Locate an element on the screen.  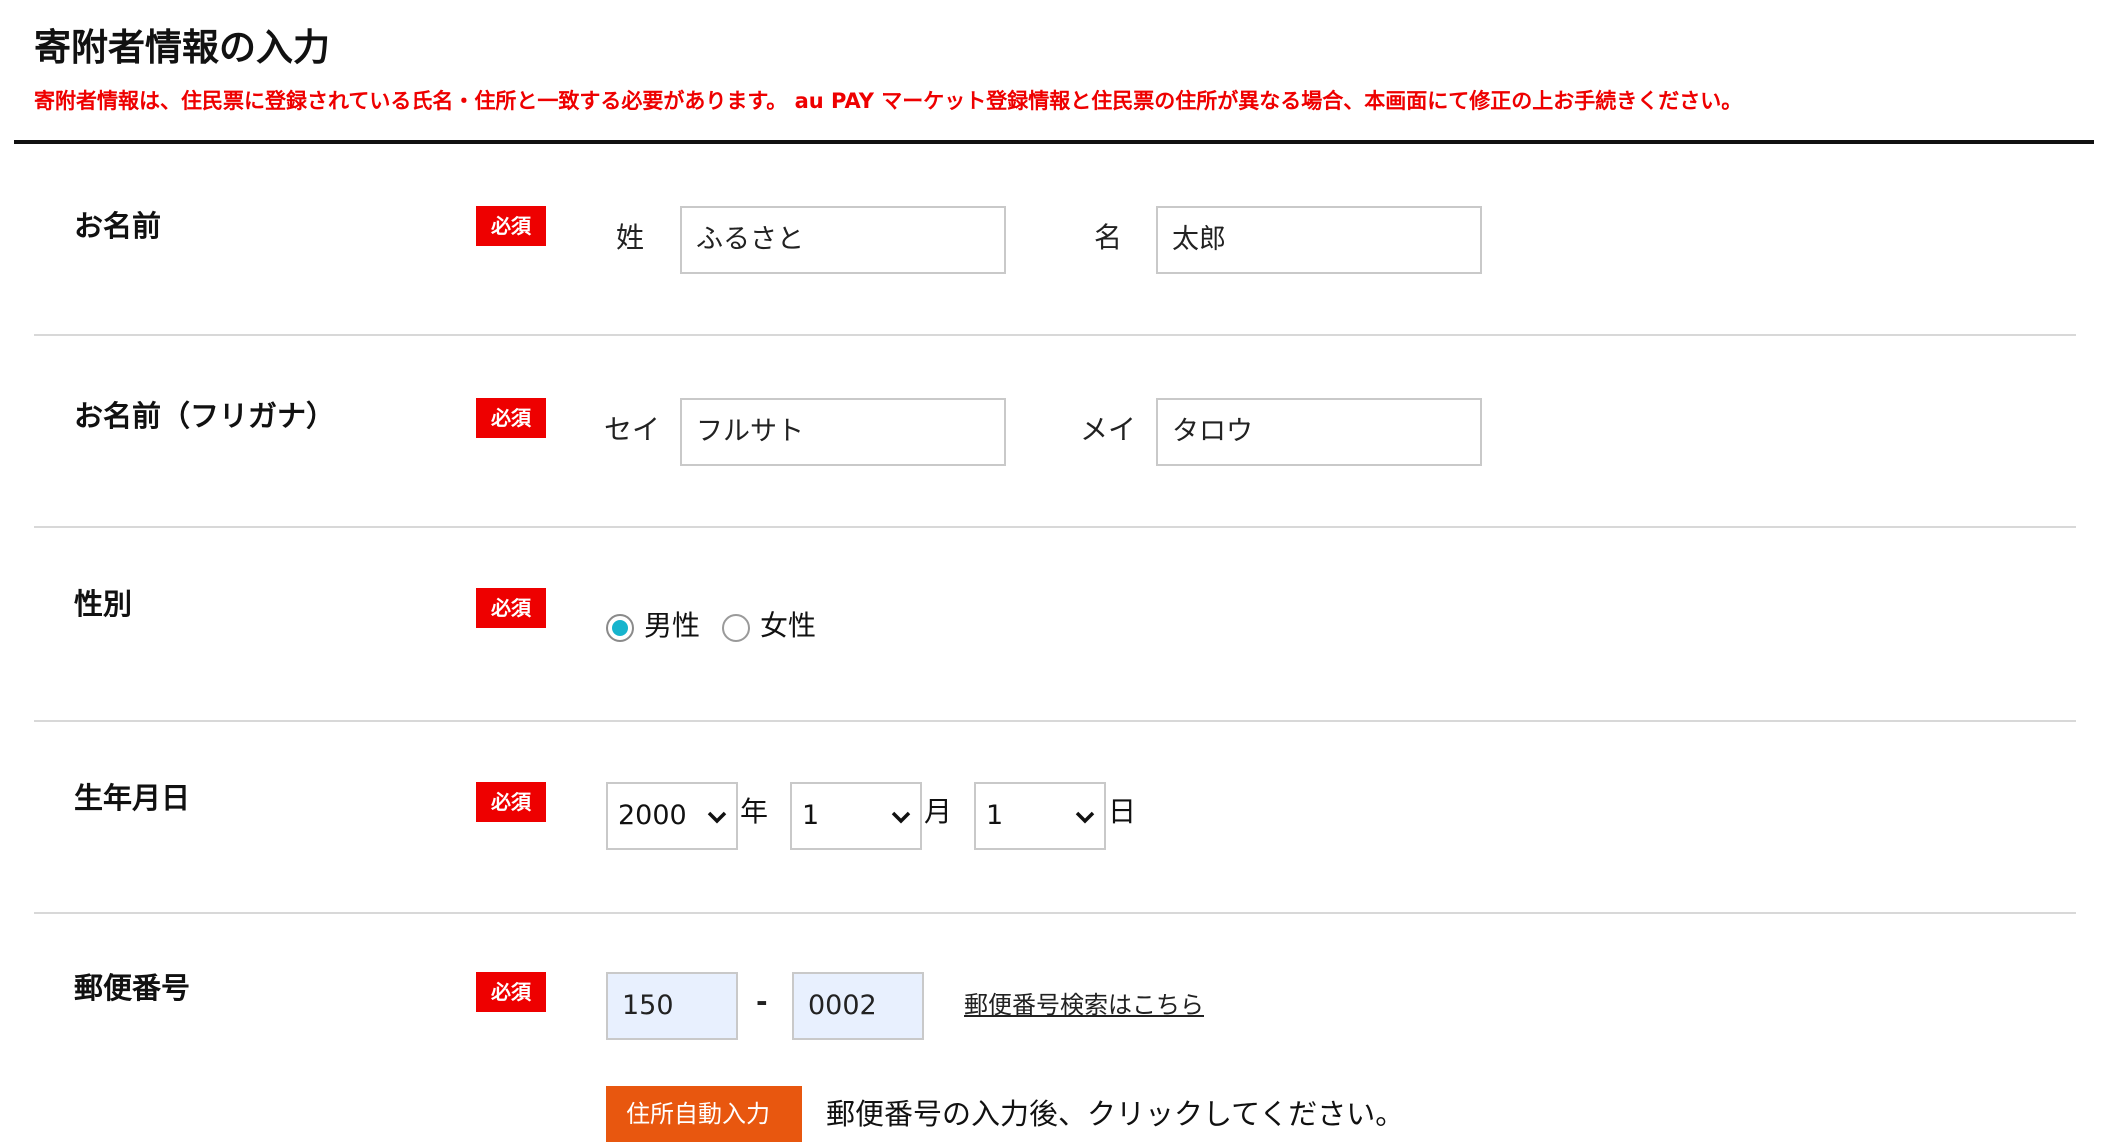
first-name-label: 名 is located at coordinates (1108, 237).